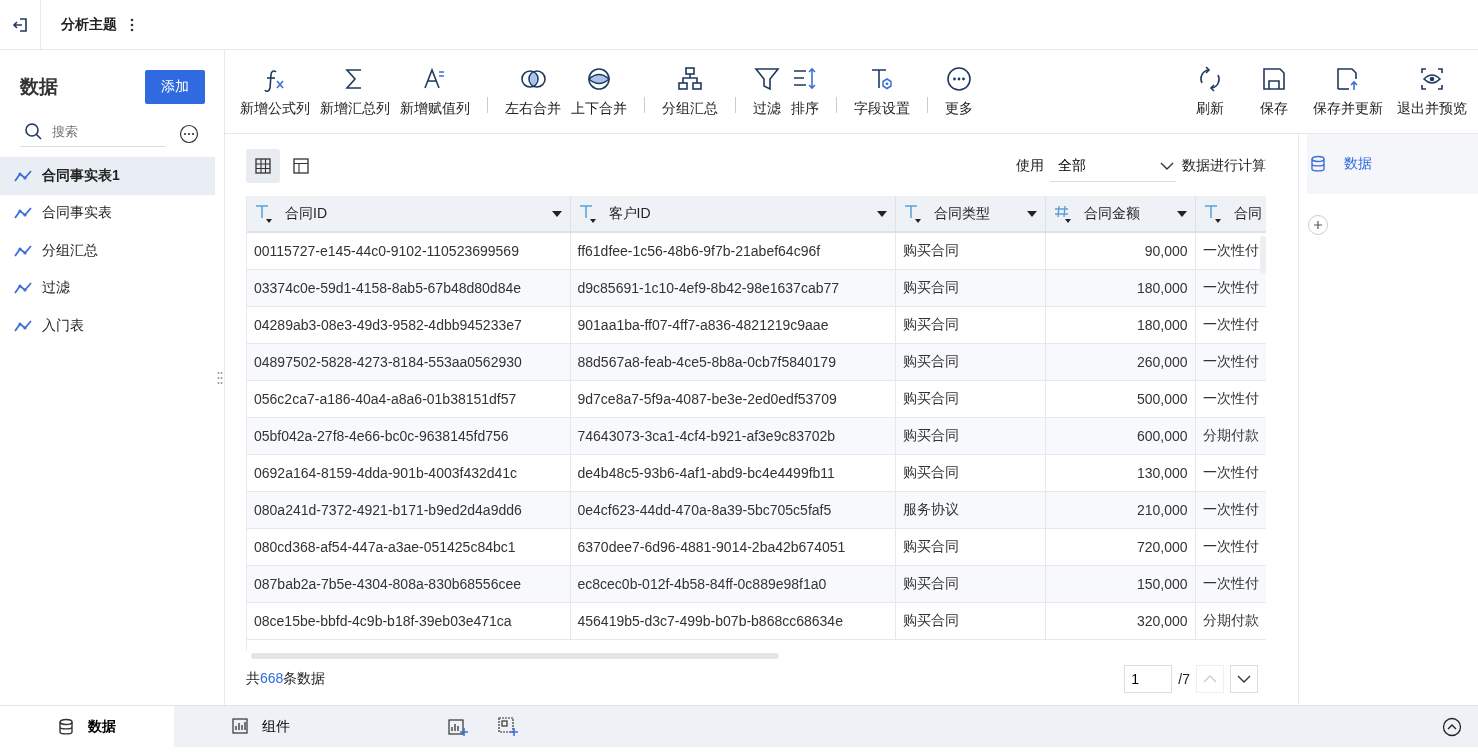  Describe the element at coordinates (1392, 164) in the screenshot. I see `data-node: 数据` at that location.